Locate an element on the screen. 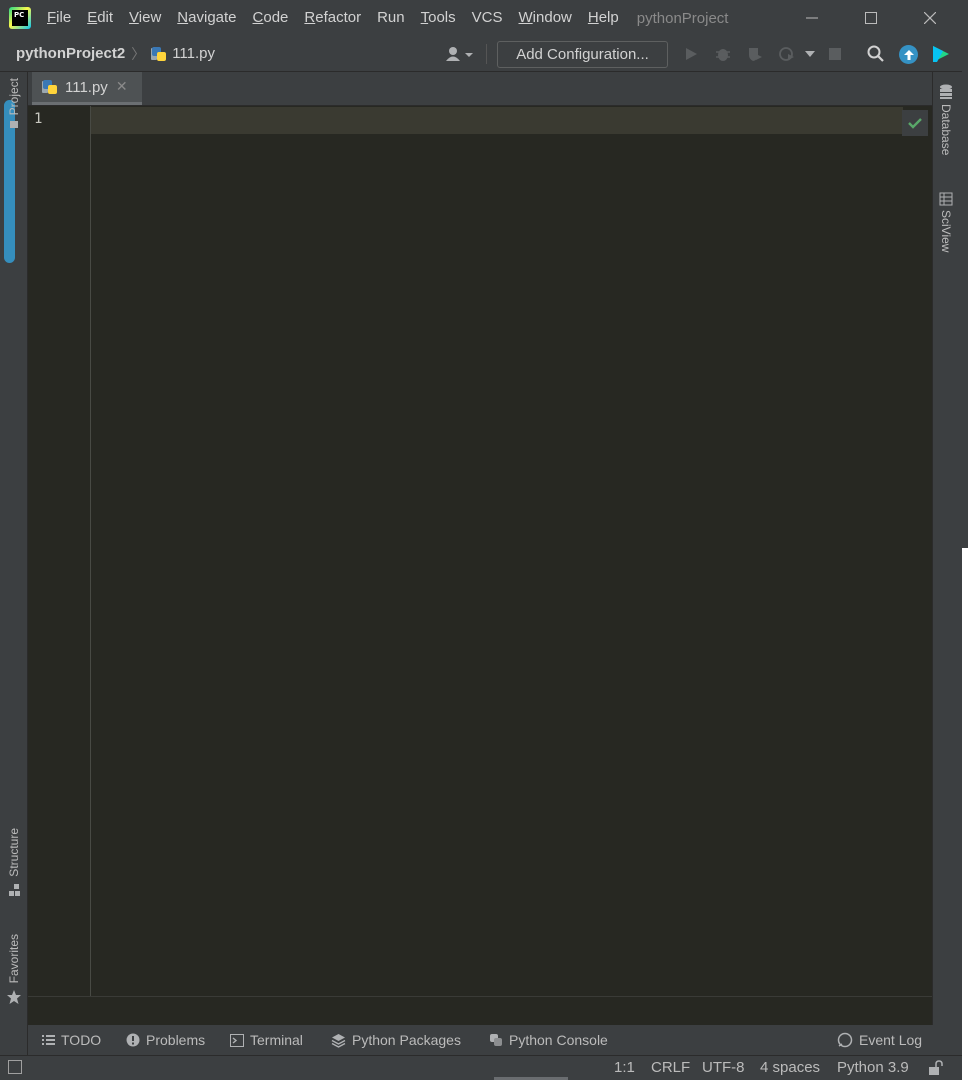 The height and width of the screenshot is (1080, 968). debug-button is located at coordinates (723, 54).